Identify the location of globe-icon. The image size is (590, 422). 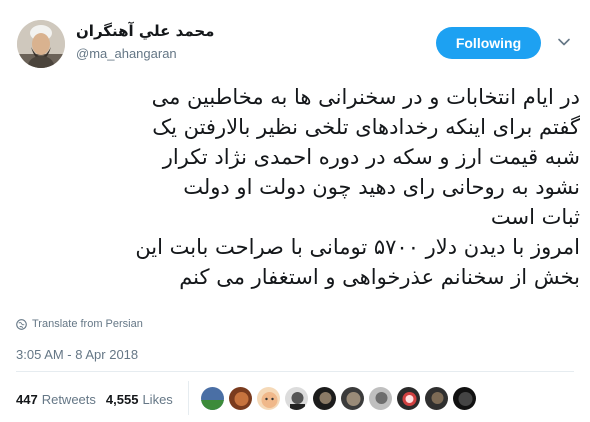
(21, 324).